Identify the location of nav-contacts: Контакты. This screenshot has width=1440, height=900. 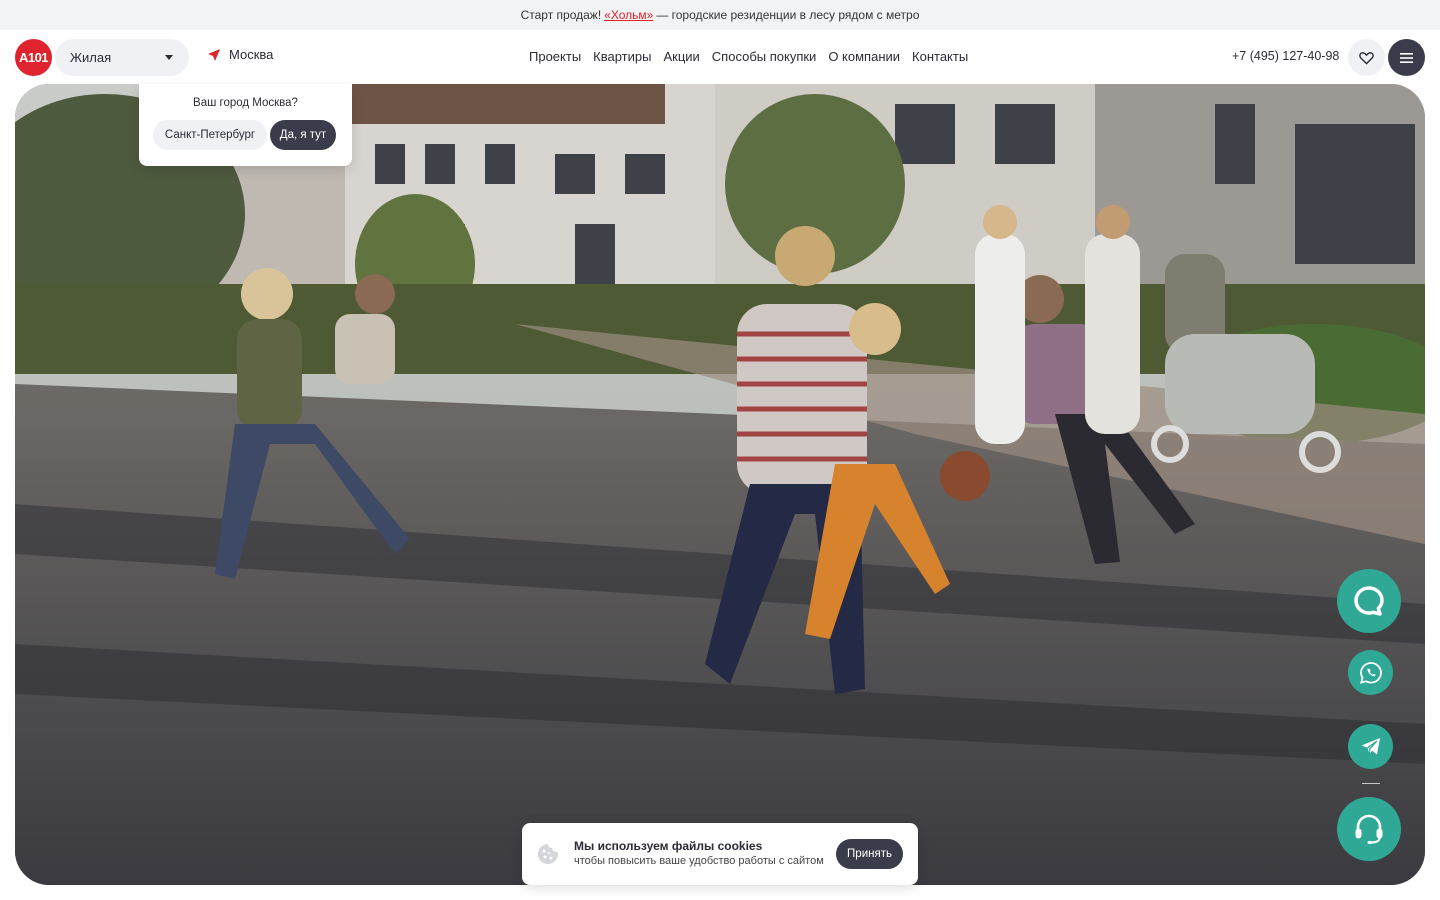
(940, 56).